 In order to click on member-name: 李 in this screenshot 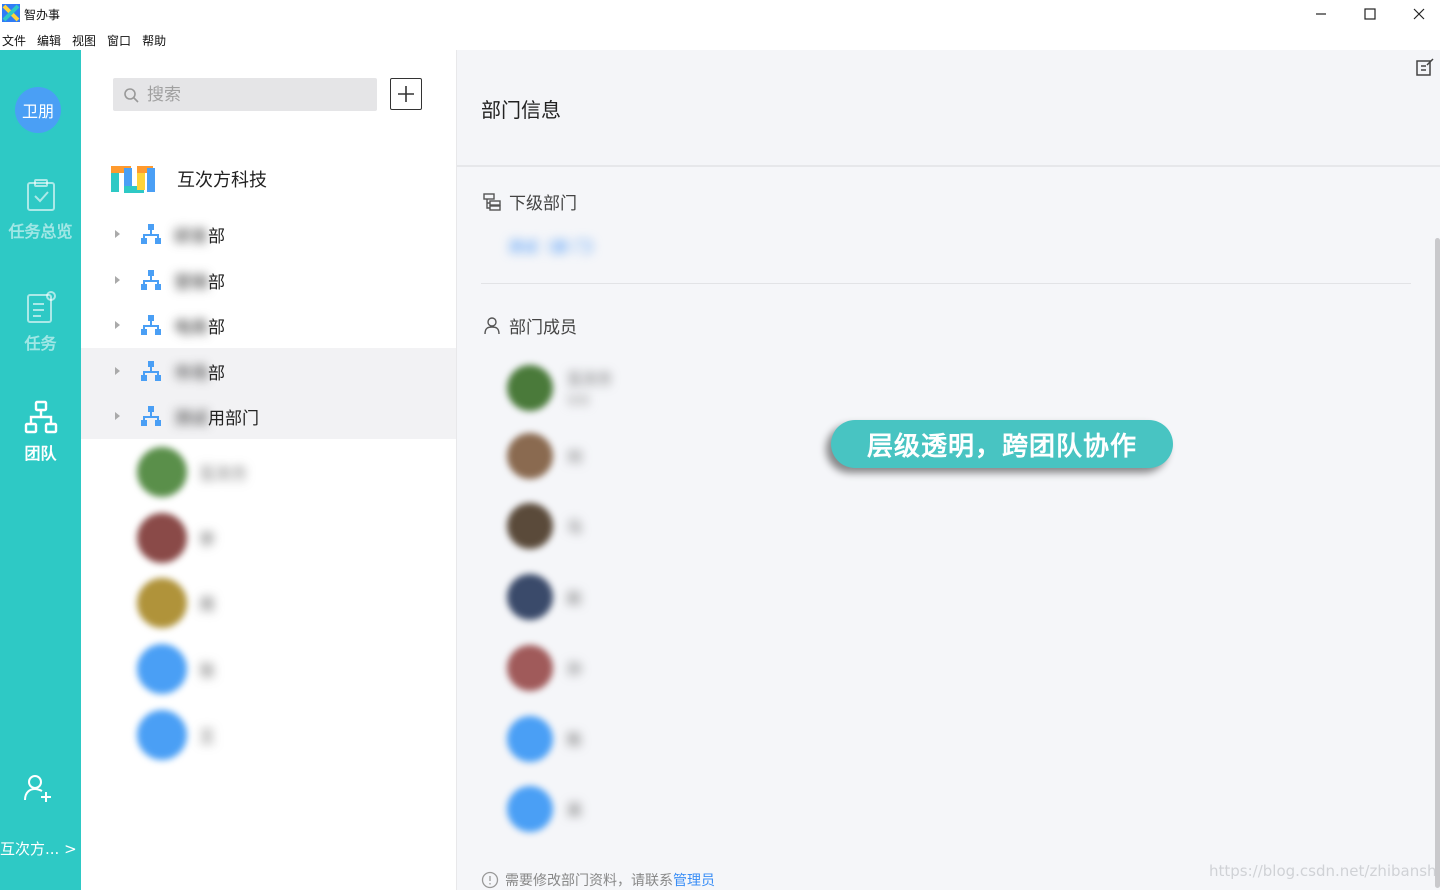, I will do `click(207, 539)`.